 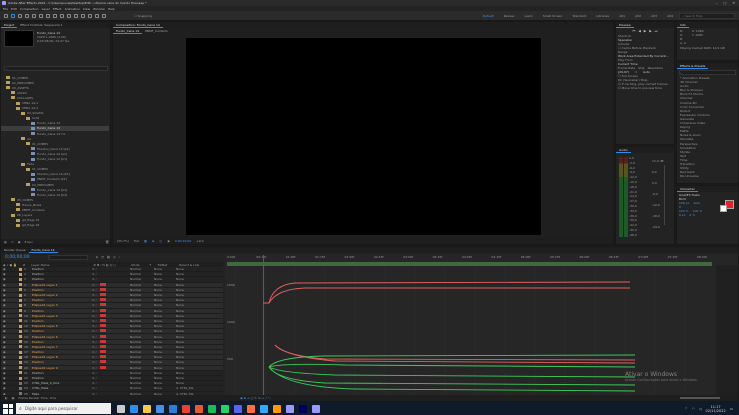 What do you see at coordinates (61, 326) in the screenshot?
I see `layer-name: Ellipse01 Layer 5` at bounding box center [61, 326].